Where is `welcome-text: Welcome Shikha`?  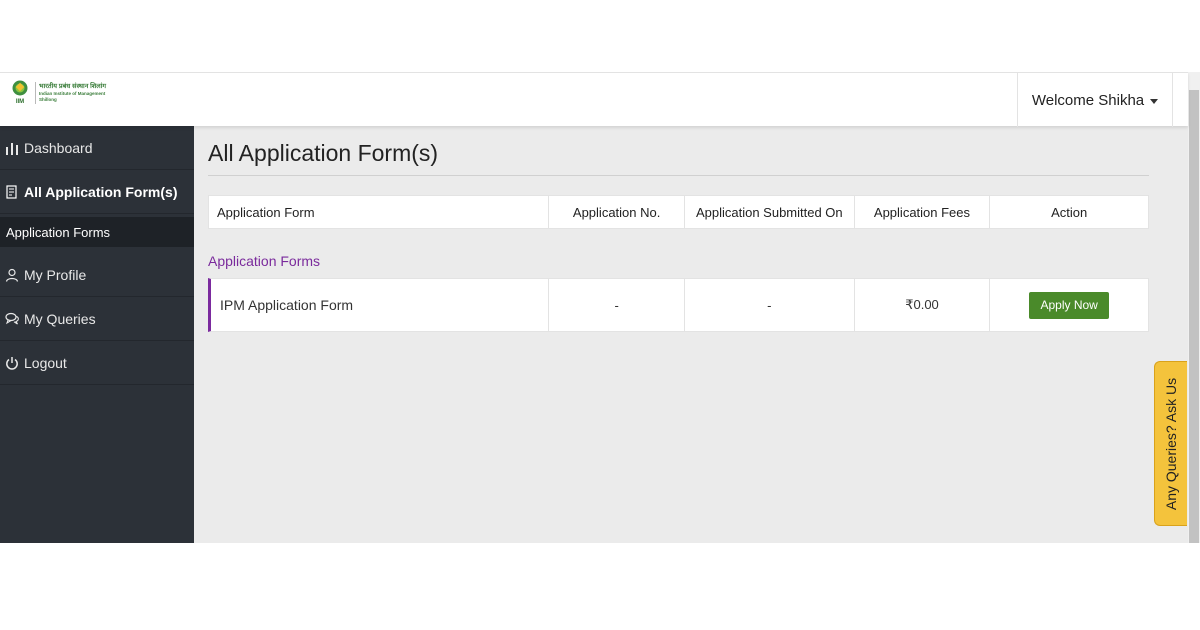
welcome-text: Welcome Shikha is located at coordinates (1088, 100).